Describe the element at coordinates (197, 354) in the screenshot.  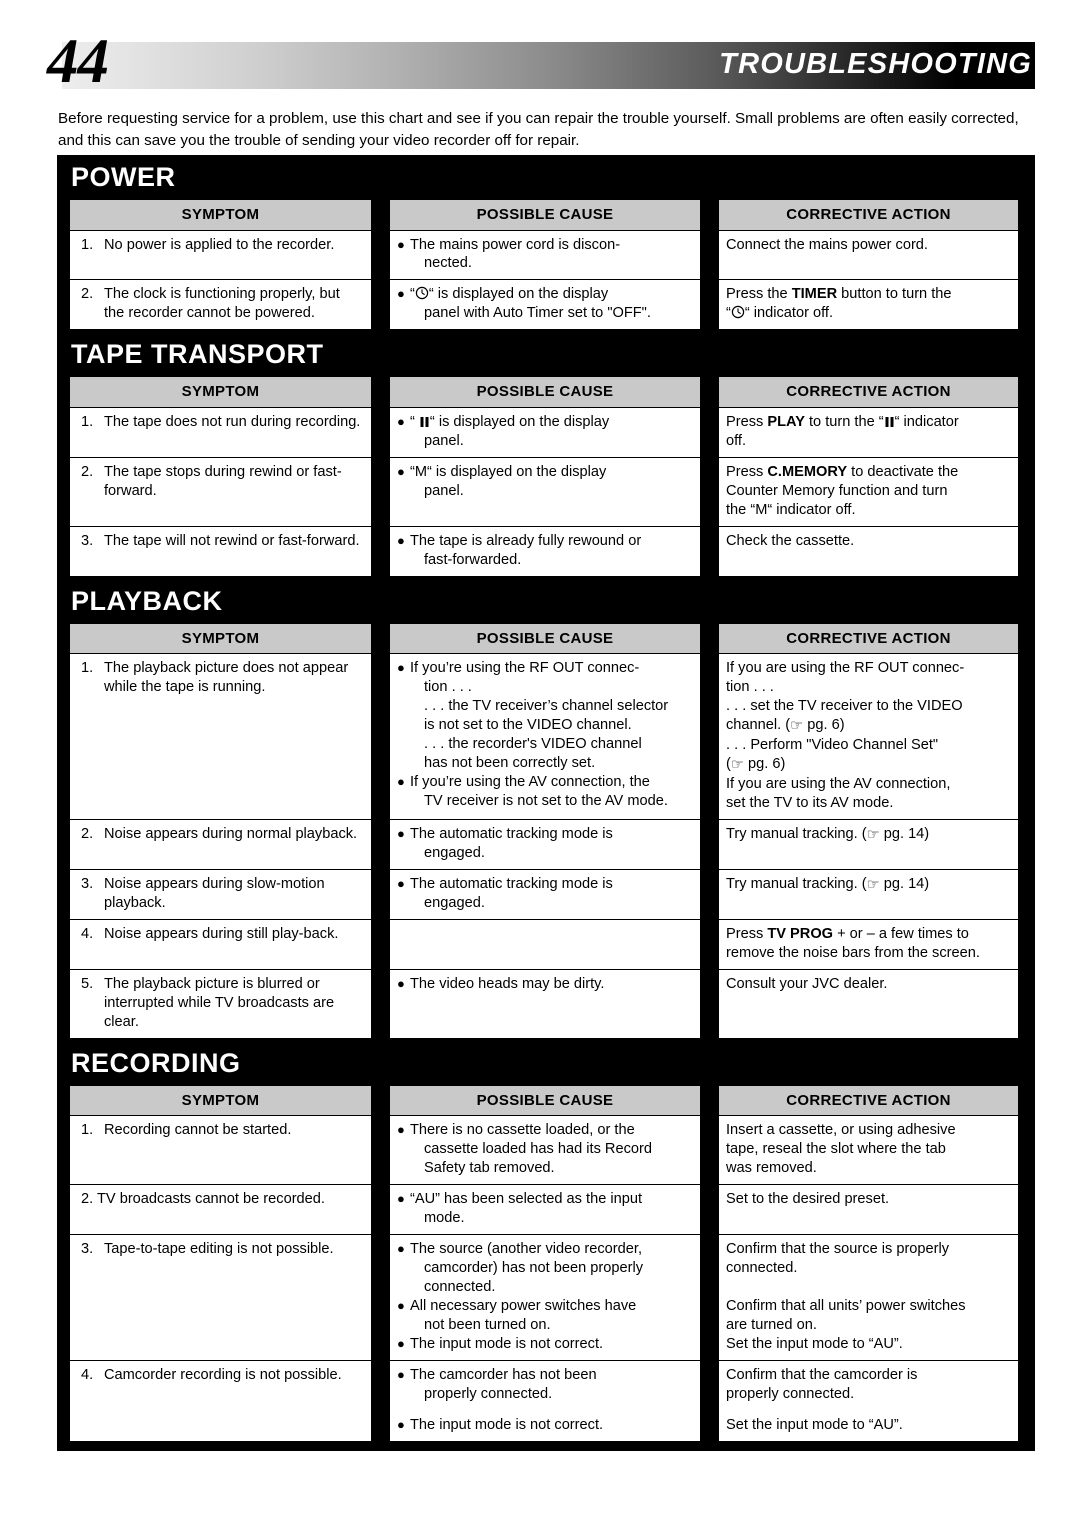
I see `section-title-tape-transport: TAPE TRANSPORT` at that location.